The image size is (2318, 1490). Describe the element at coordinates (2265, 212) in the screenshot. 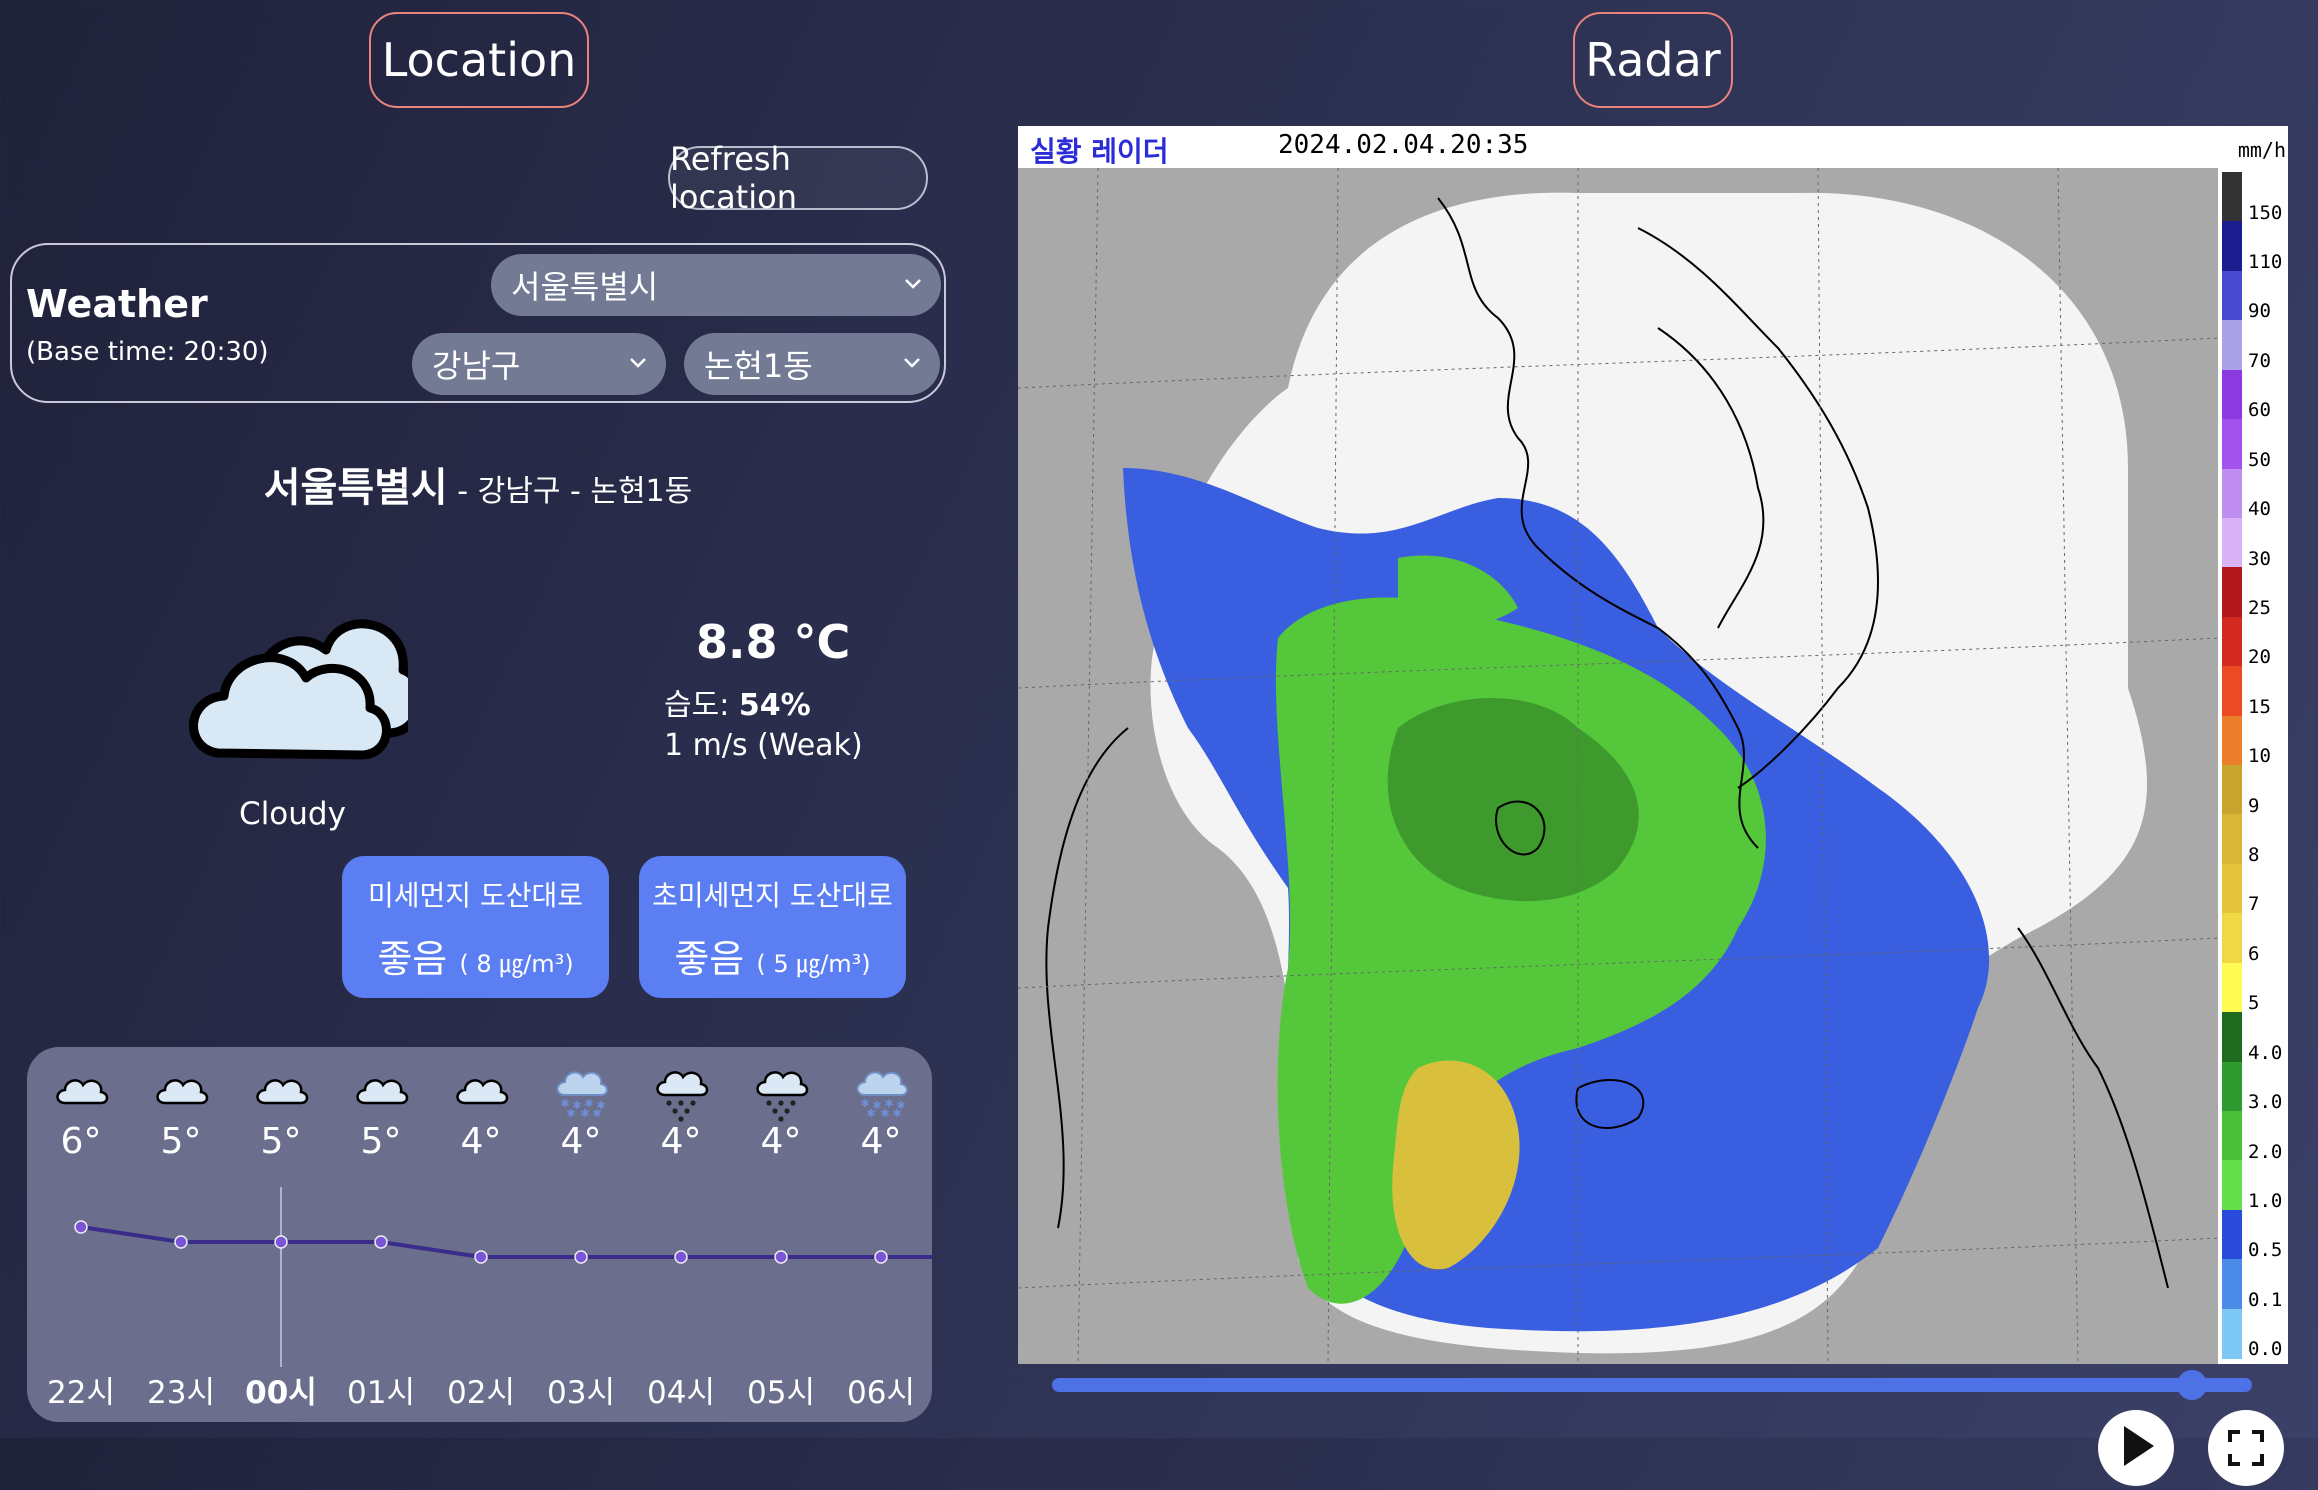

I see `legend-label: 150` at that location.